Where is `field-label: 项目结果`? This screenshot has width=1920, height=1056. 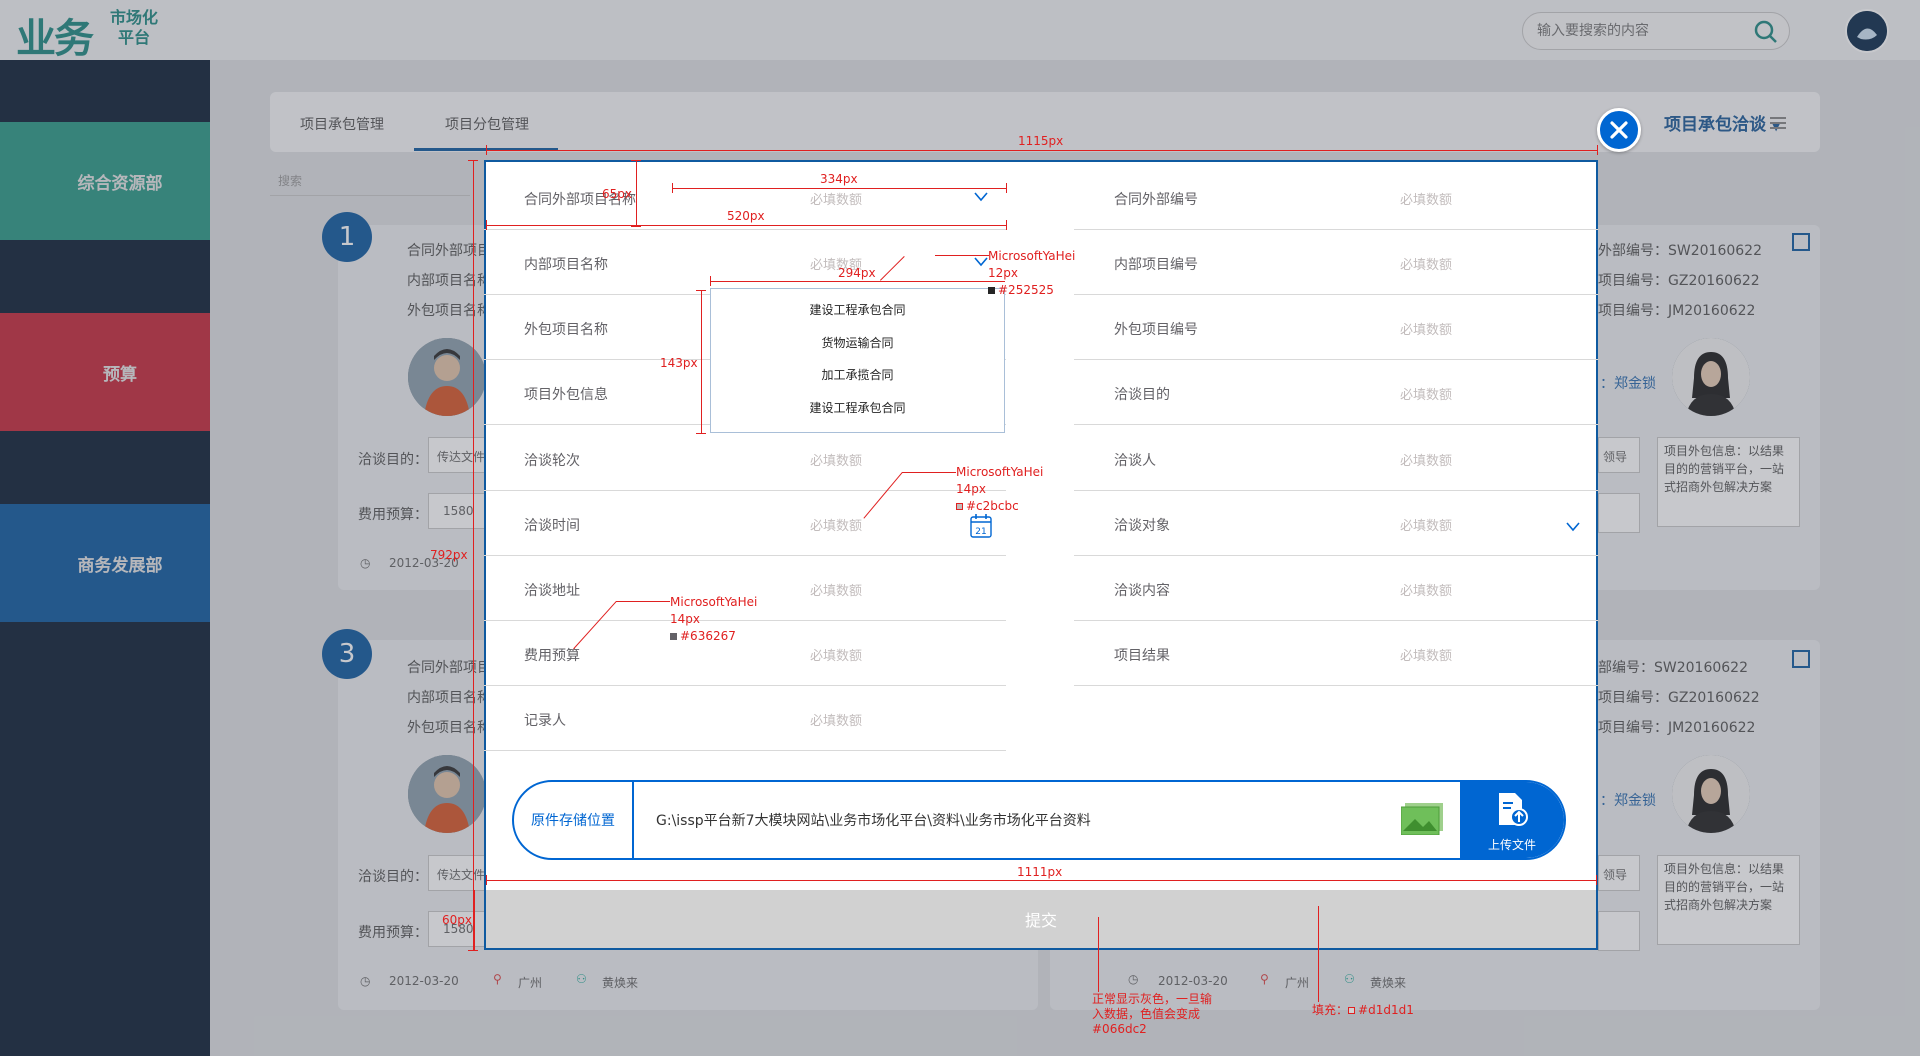
field-label: 项目结果 is located at coordinates (1142, 656).